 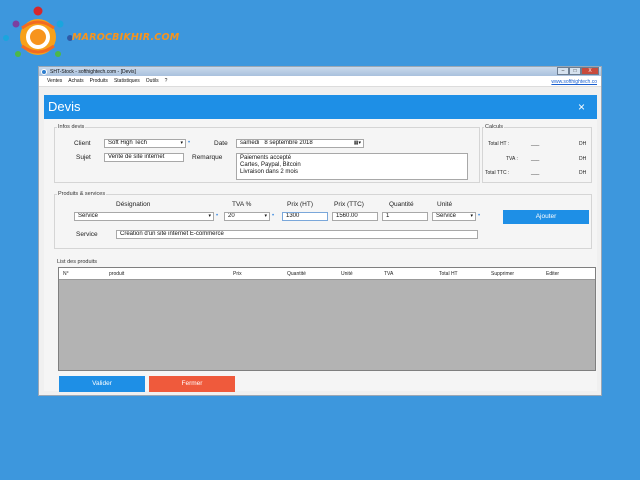 I want to click on unite-header: Unité, so click(x=445, y=204).